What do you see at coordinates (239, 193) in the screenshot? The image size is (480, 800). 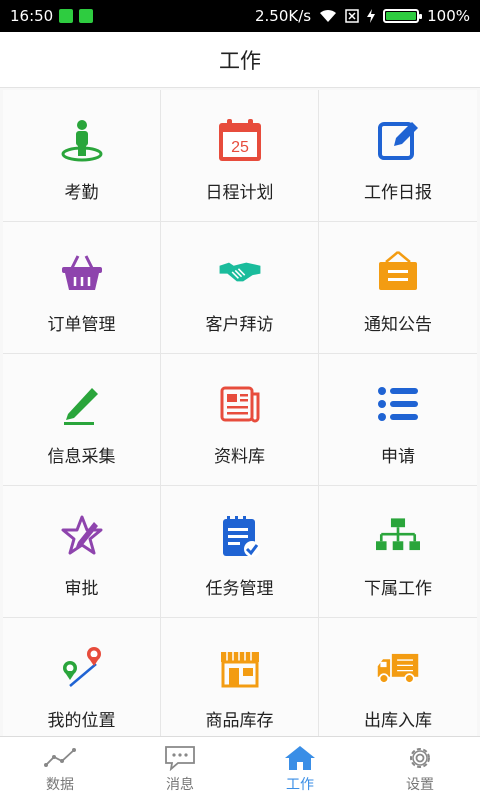 I see `grid-item-label: 日程计划` at bounding box center [239, 193].